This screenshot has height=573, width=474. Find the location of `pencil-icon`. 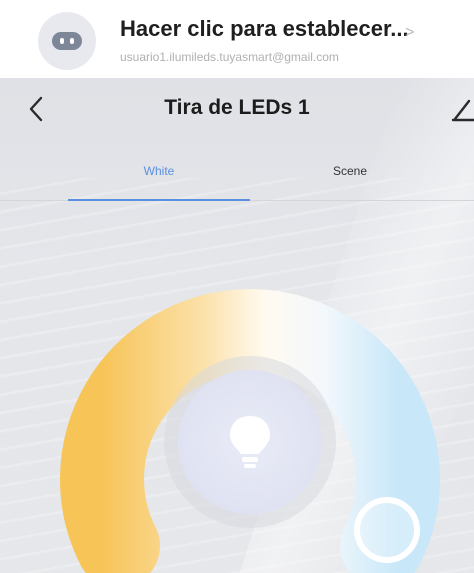

pencil-icon is located at coordinates (462, 110).